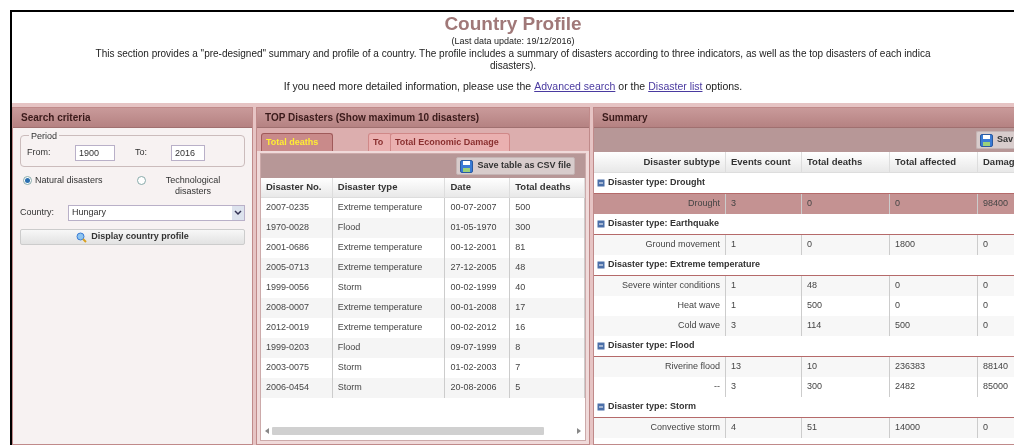 The width and height of the screenshot is (1014, 445). Describe the element at coordinates (996, 428) in the screenshot. I see `table-cell: 0` at that location.